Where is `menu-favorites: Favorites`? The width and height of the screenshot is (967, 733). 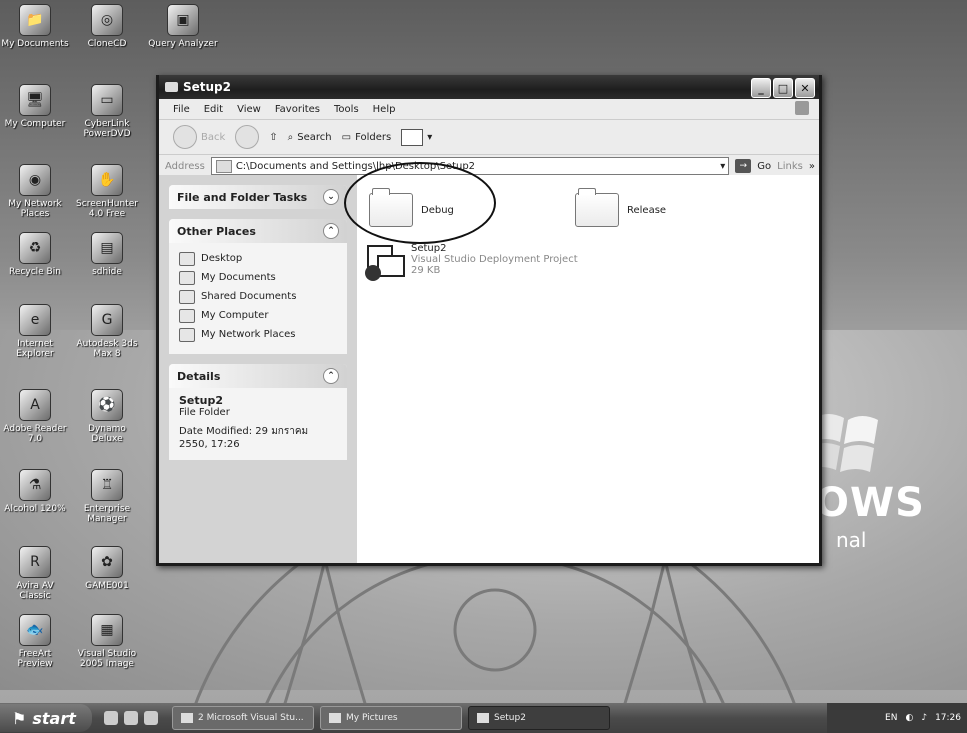
menu-favorites: Favorites is located at coordinates (297, 109).